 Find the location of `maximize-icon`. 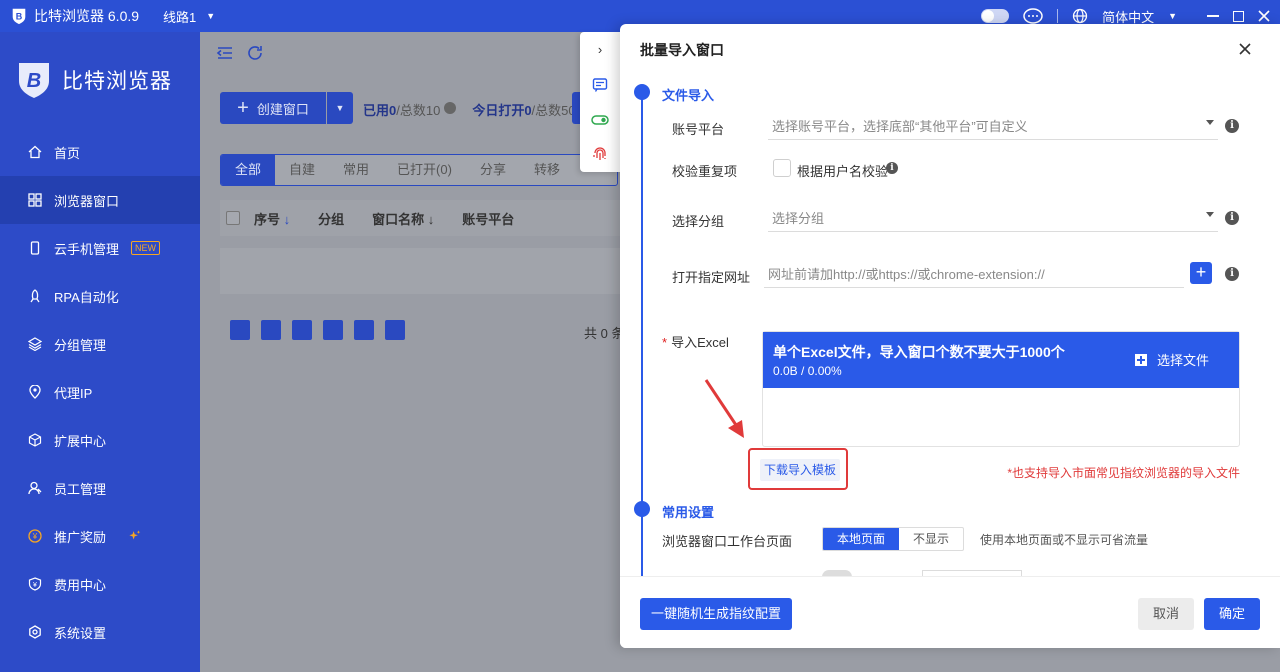

maximize-icon is located at coordinates (1238, 16).